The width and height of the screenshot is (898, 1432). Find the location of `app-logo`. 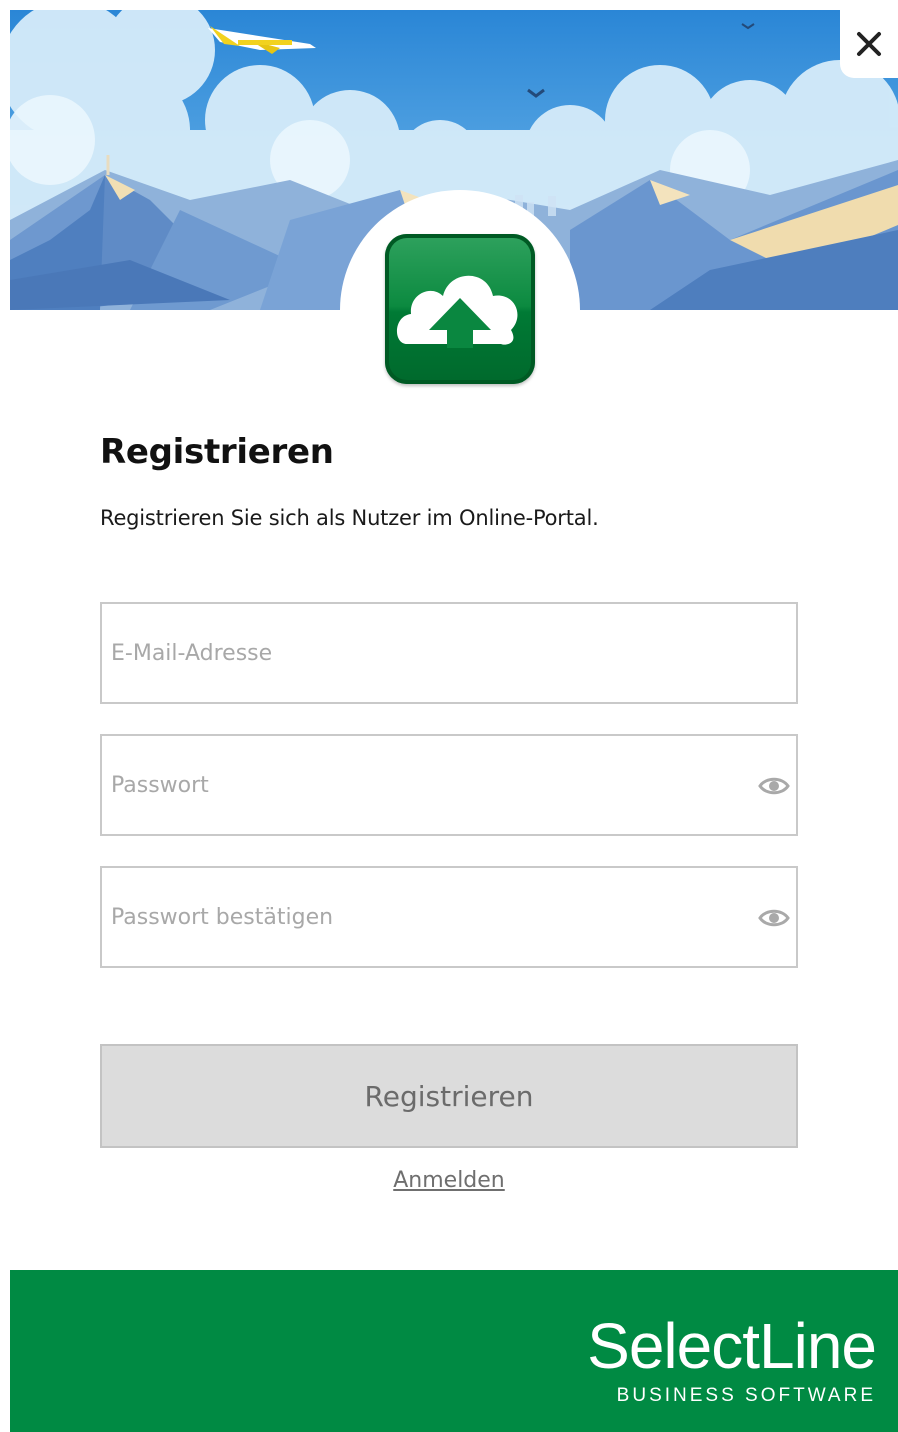

app-logo is located at coordinates (460, 309).